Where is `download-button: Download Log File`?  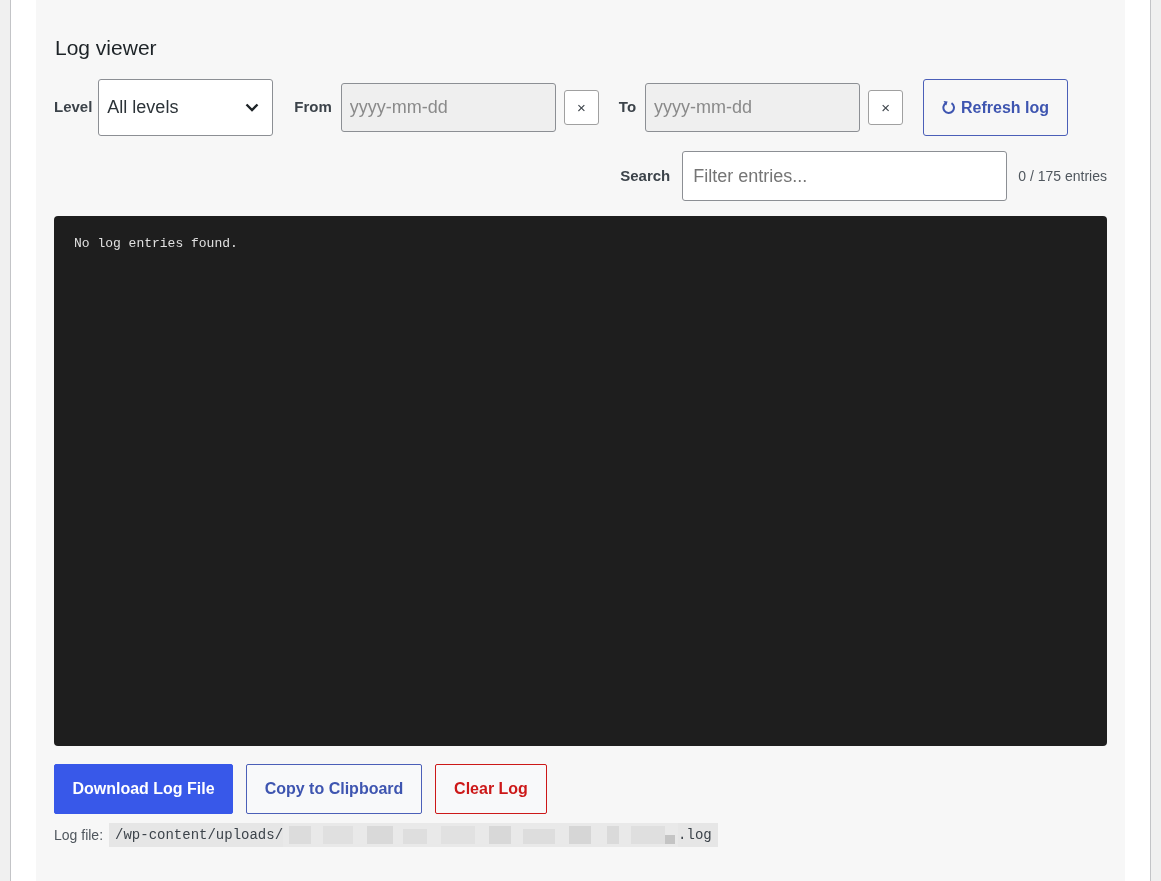
download-button: Download Log File is located at coordinates (143, 789).